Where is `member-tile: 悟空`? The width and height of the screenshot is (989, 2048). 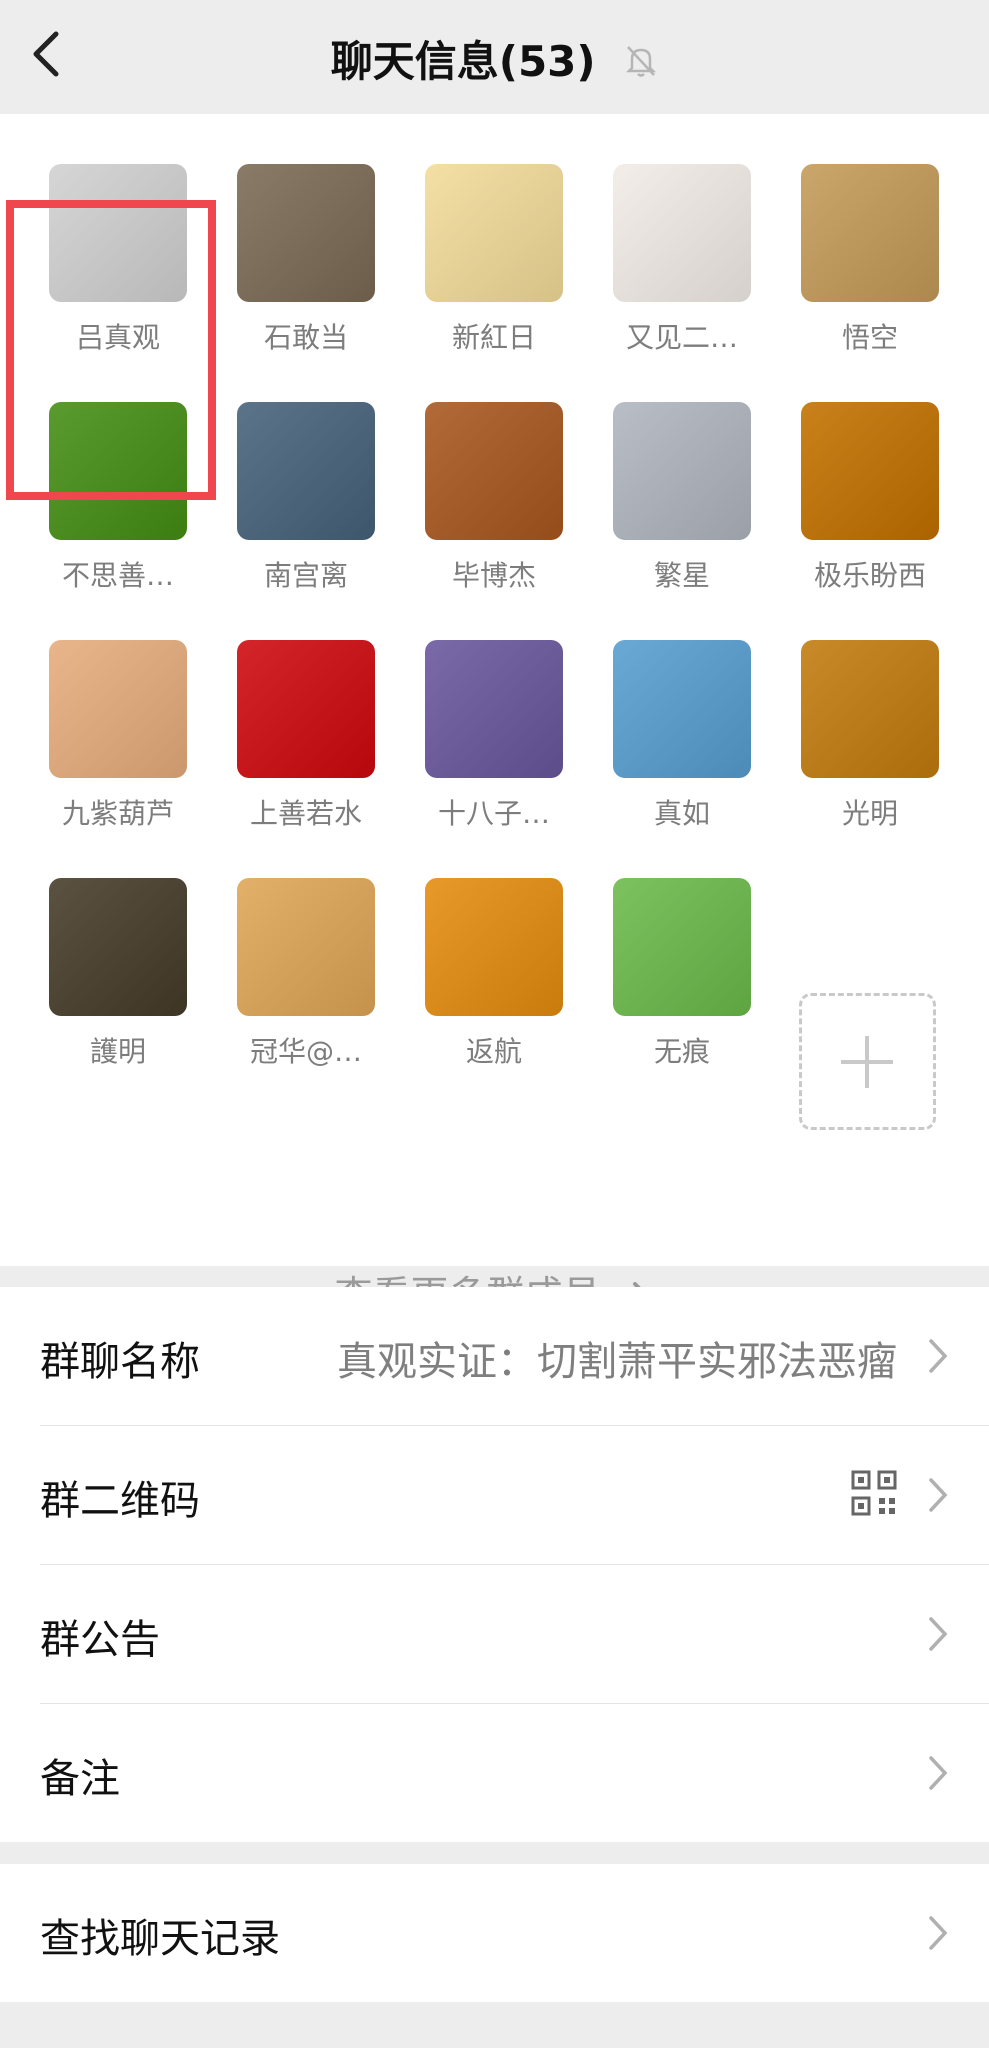 member-tile: 悟空 is located at coordinates (870, 260).